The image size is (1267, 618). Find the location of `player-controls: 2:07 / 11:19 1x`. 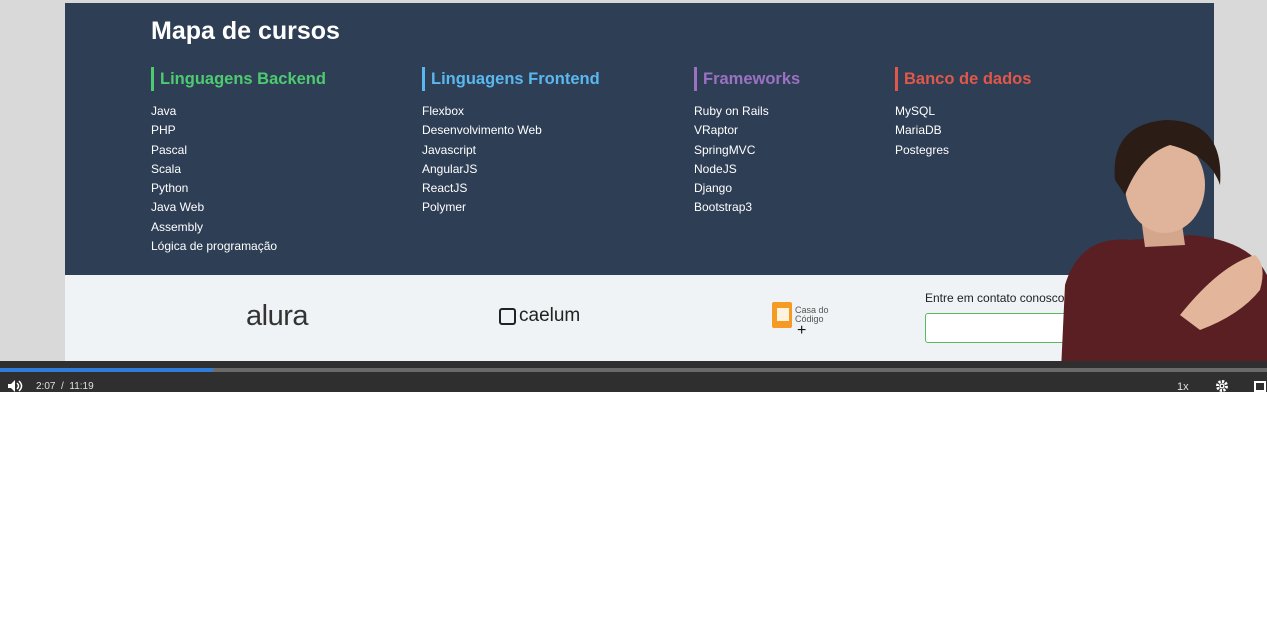

player-controls: 2:07 / 11:19 1x is located at coordinates (633, 376).